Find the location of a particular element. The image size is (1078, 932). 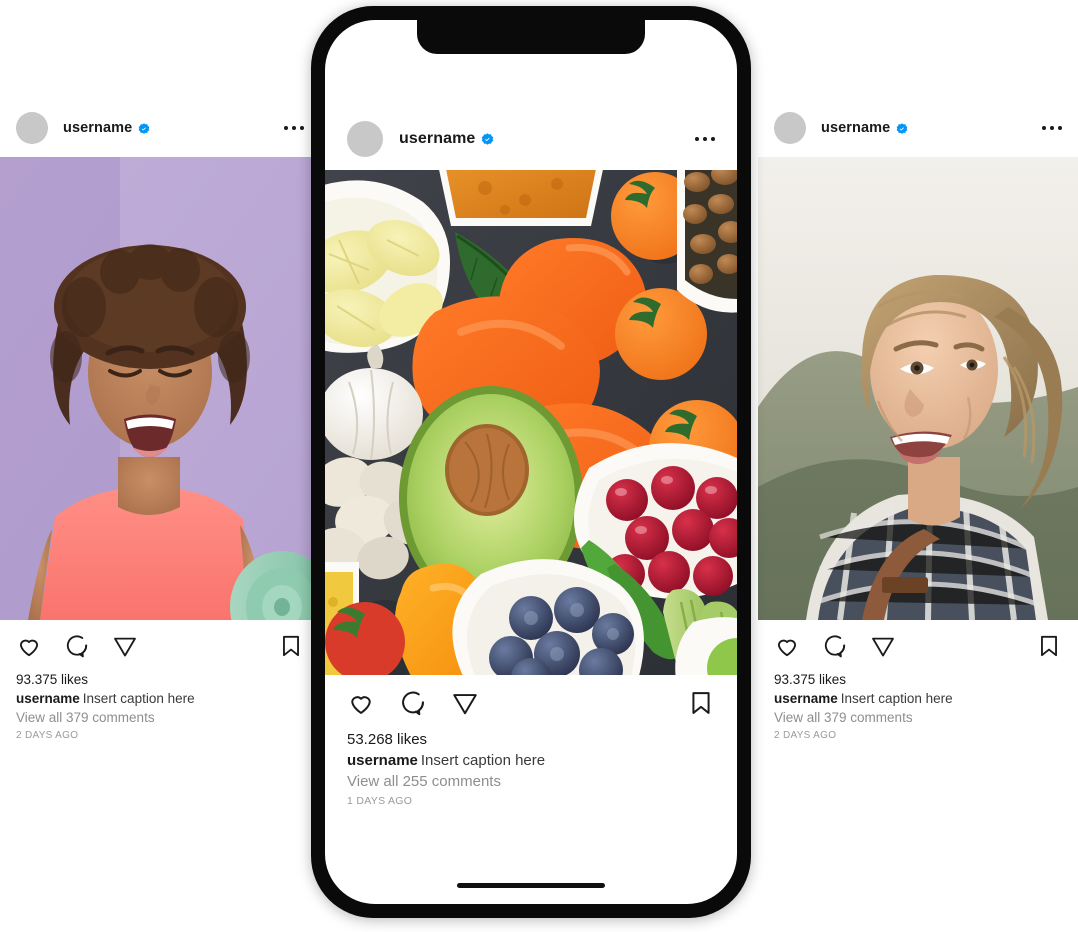

post-header-left: username is located at coordinates (160, 128).